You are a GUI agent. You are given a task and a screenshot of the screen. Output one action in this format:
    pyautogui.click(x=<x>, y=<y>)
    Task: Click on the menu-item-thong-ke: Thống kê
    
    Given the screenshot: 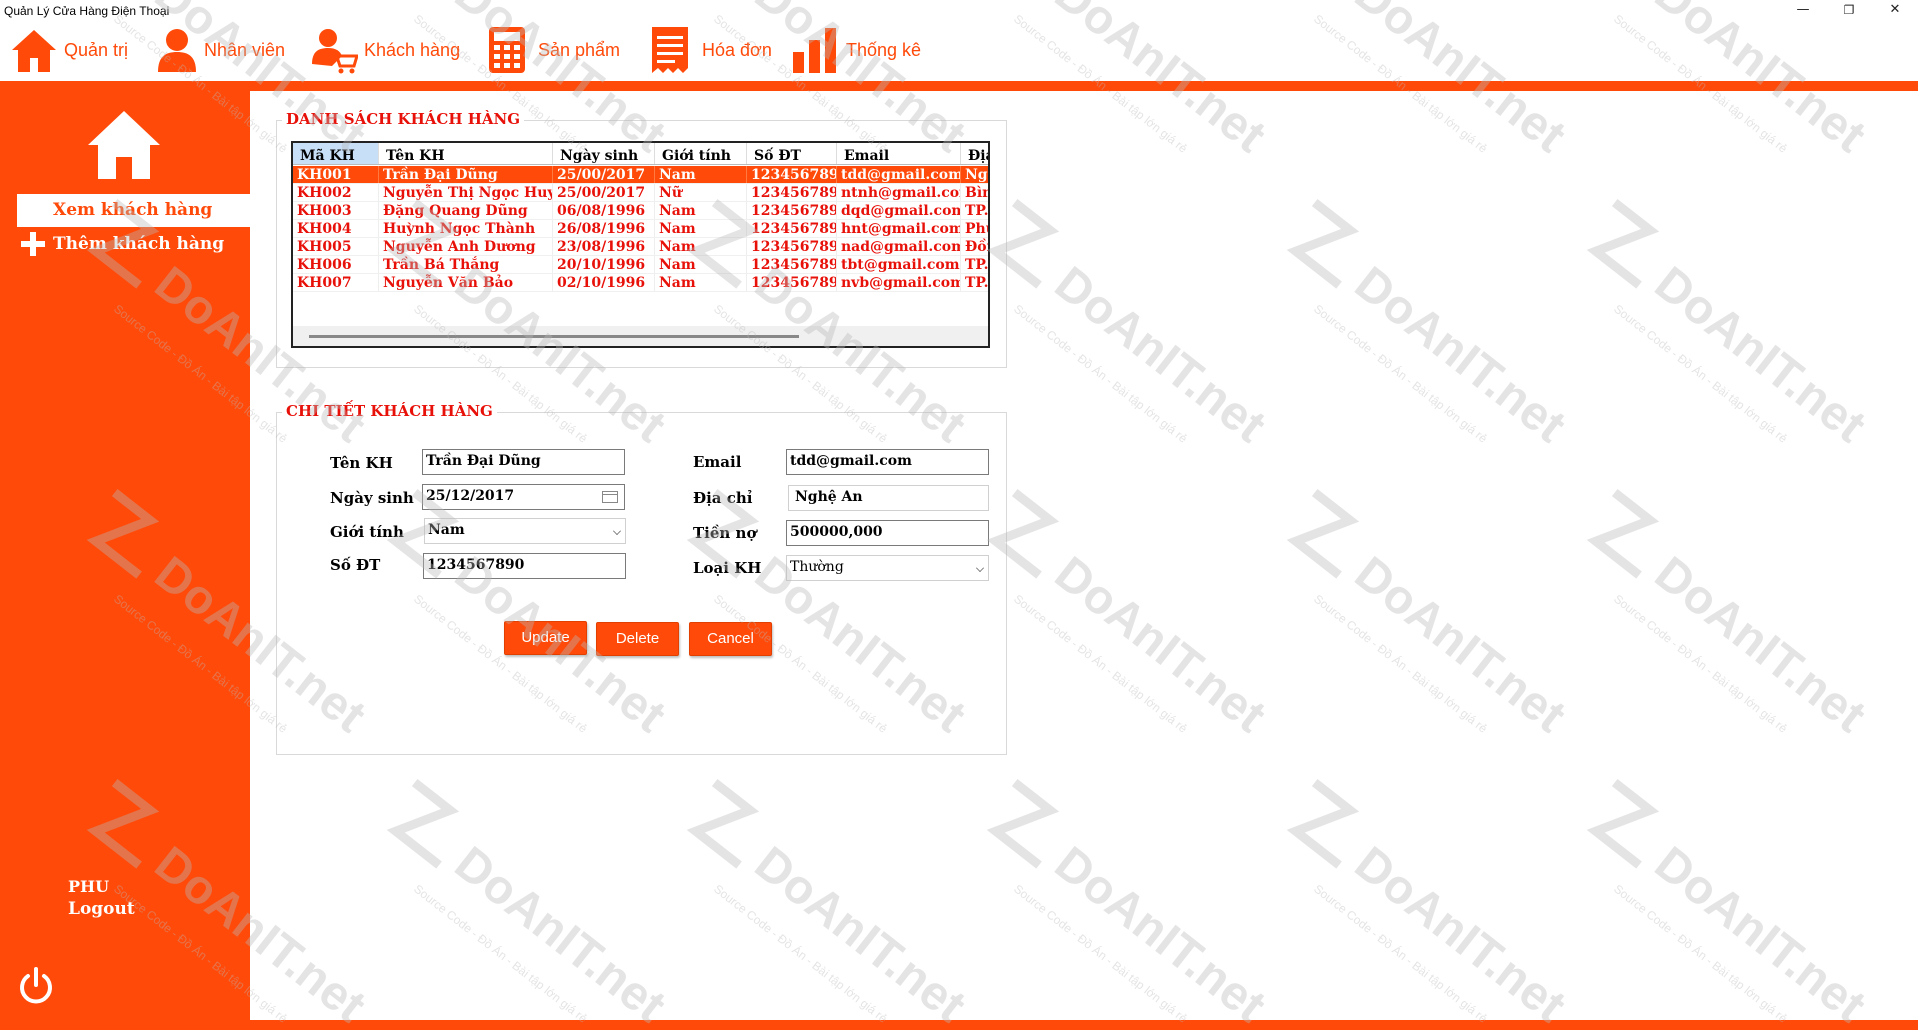 What is the action you would take?
    pyautogui.click(x=856, y=50)
    